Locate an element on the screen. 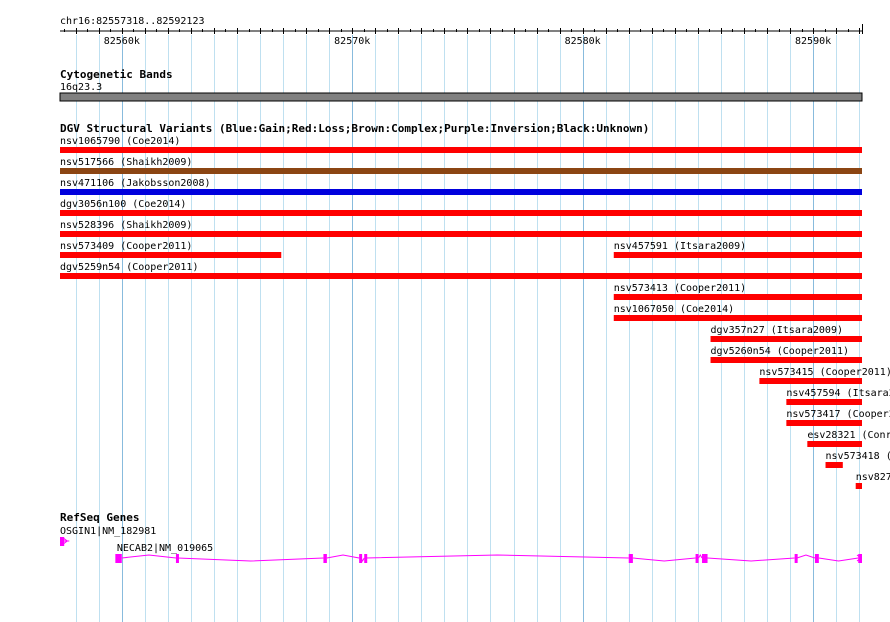 The height and width of the screenshot is (622, 890). dgv-feature-label: dgv5260n54 (Cooper2011) is located at coordinates (780, 351).